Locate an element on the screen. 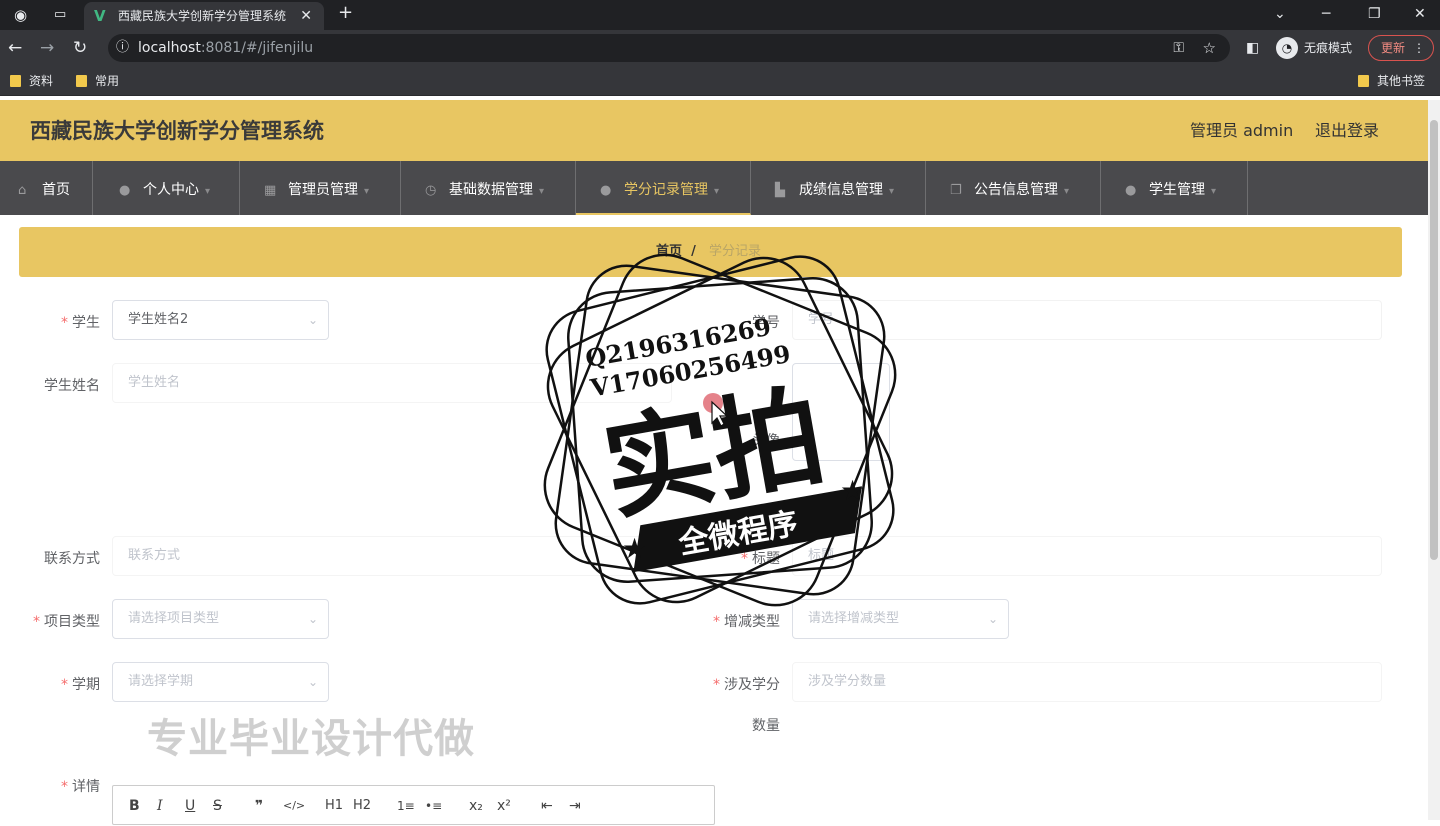  grid-icon: ▦ is located at coordinates (270, 190).